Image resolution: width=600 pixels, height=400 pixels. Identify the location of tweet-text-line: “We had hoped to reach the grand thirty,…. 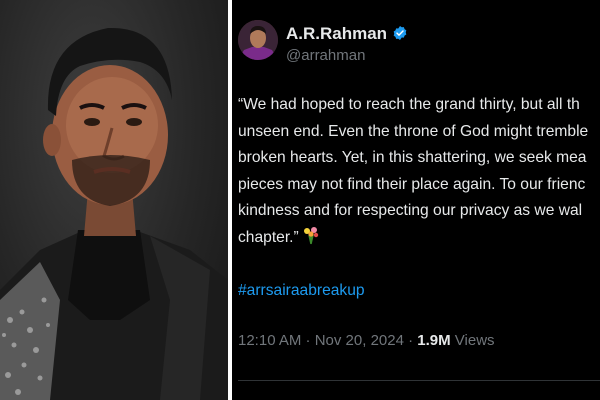
(409, 104).